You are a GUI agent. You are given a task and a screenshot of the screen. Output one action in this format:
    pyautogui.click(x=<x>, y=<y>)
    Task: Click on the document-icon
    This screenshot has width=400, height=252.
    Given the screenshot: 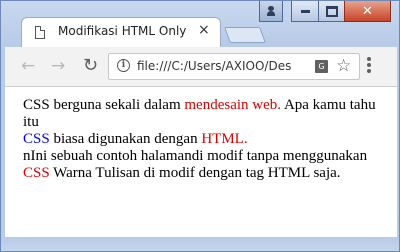 What is the action you would take?
    pyautogui.click(x=40, y=32)
    